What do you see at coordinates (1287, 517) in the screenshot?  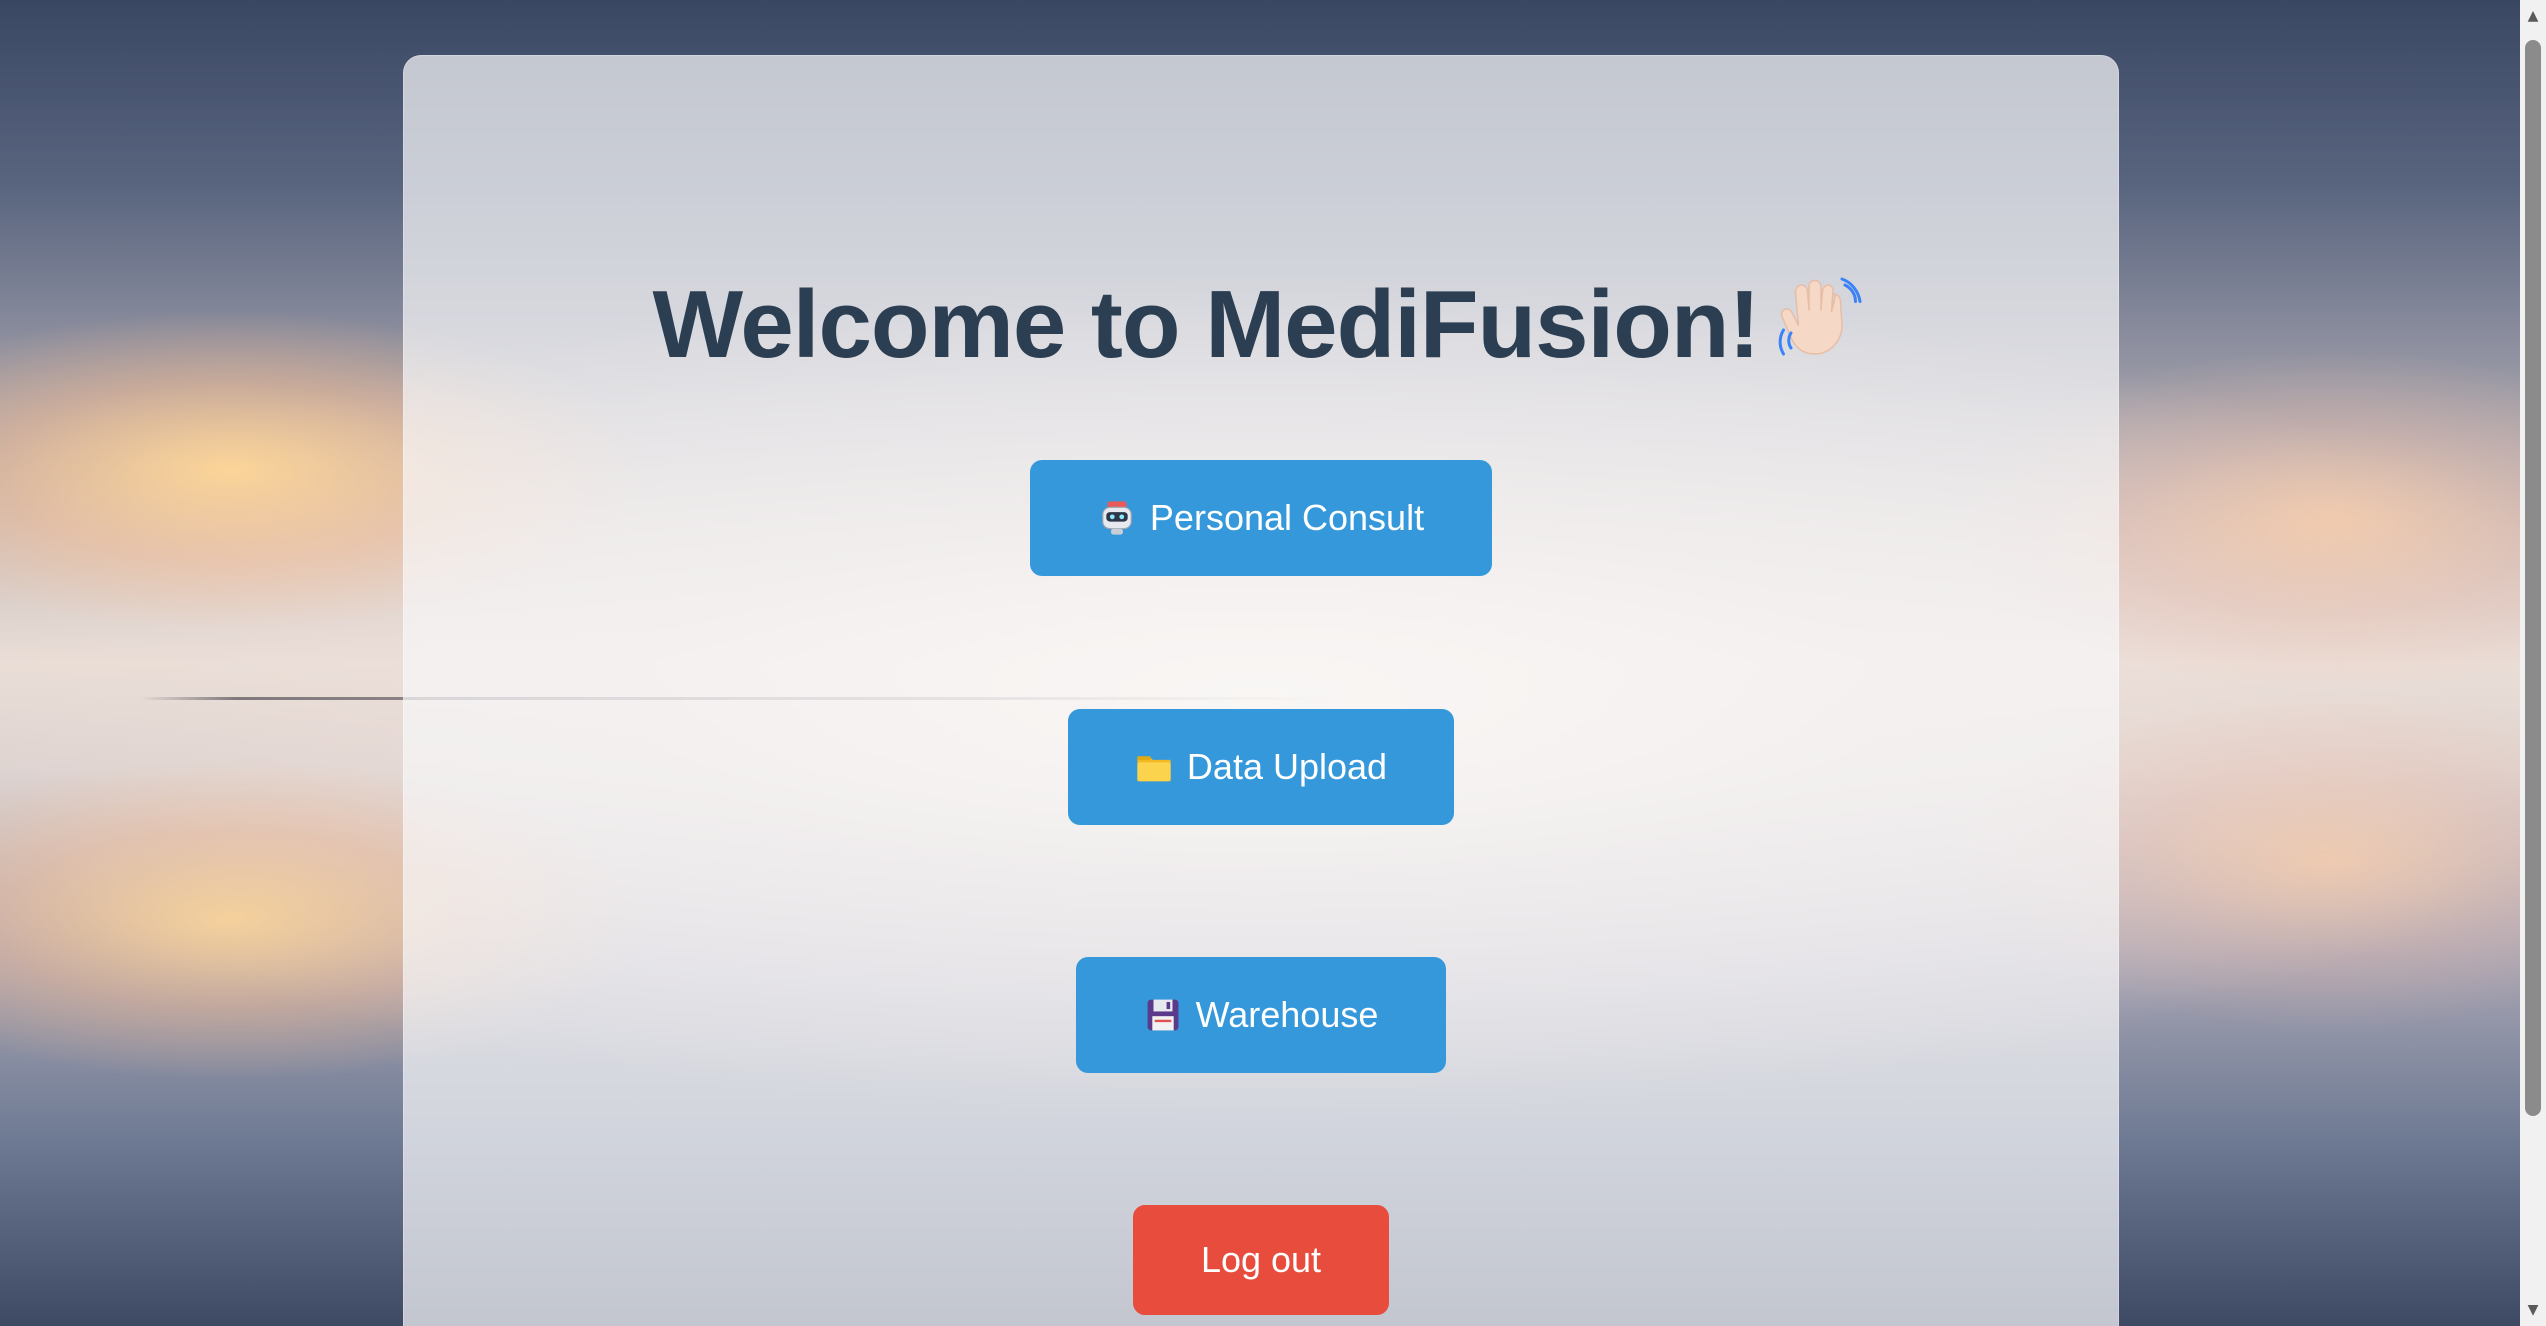 I see `personal-consult-label: Personal Consult` at bounding box center [1287, 517].